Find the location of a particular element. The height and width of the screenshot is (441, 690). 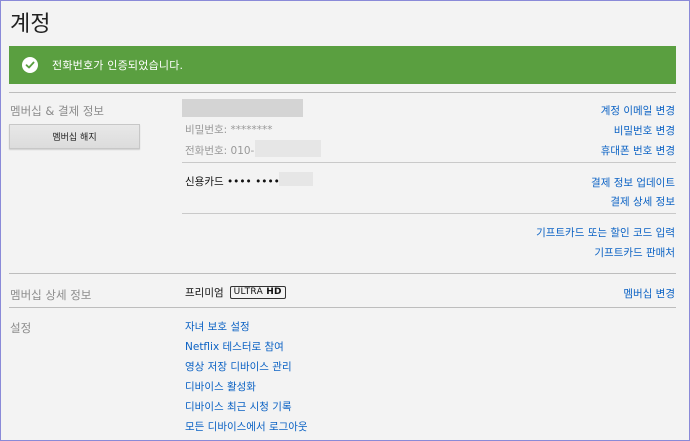

email-redacted is located at coordinates (242, 108).